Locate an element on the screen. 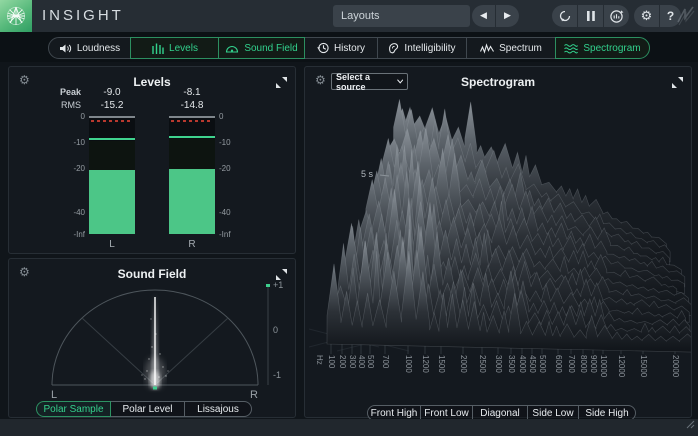 Image resolution: width=698 pixels, height=436 pixels. tab-label: Loudness is located at coordinates (98, 48).